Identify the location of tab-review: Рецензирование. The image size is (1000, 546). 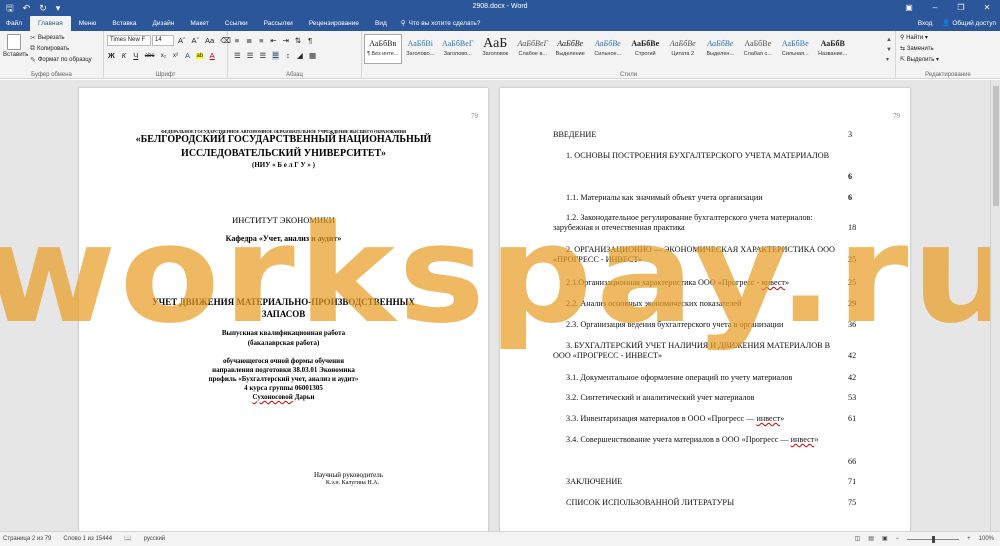
(334, 23).